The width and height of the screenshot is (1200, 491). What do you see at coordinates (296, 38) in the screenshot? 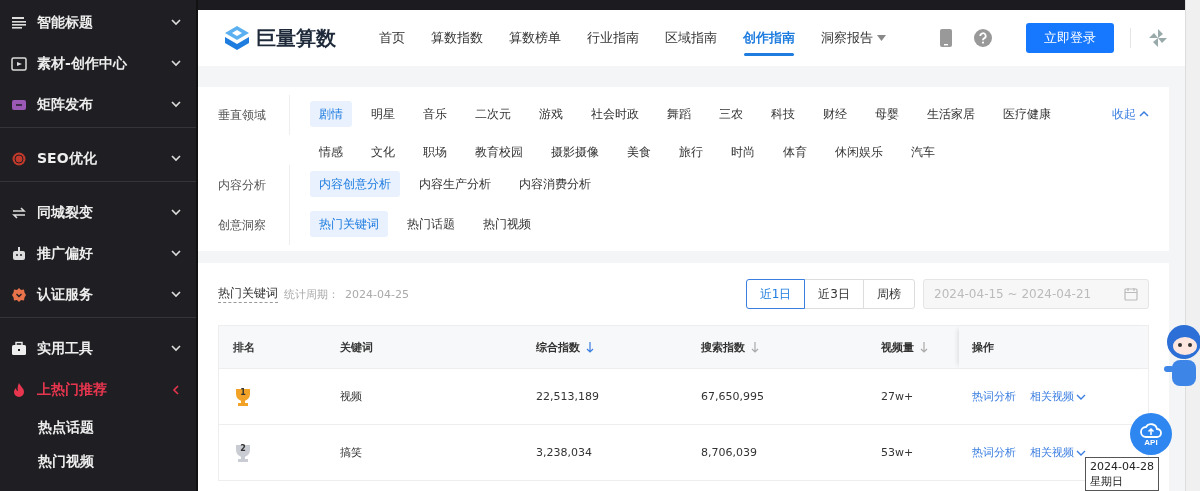
I see `logo-text: 巨量算数` at bounding box center [296, 38].